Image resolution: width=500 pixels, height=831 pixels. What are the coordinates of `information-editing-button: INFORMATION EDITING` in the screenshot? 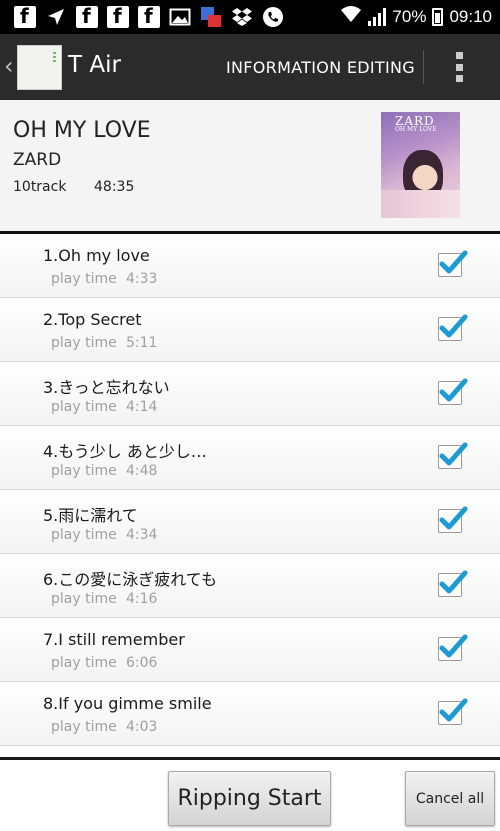 It's located at (320, 67).